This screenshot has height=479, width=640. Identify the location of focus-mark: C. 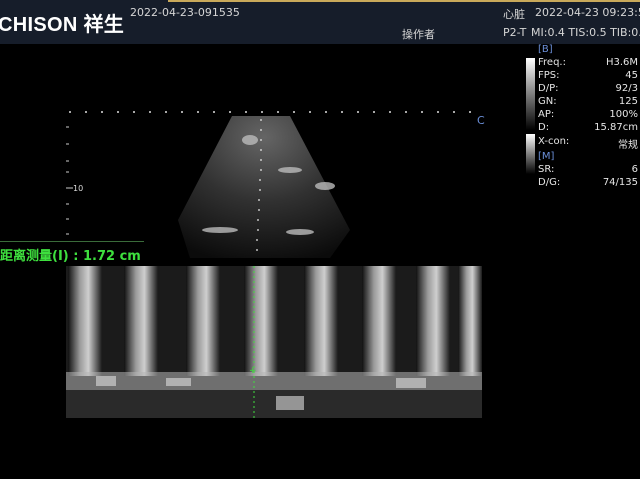
(481, 120).